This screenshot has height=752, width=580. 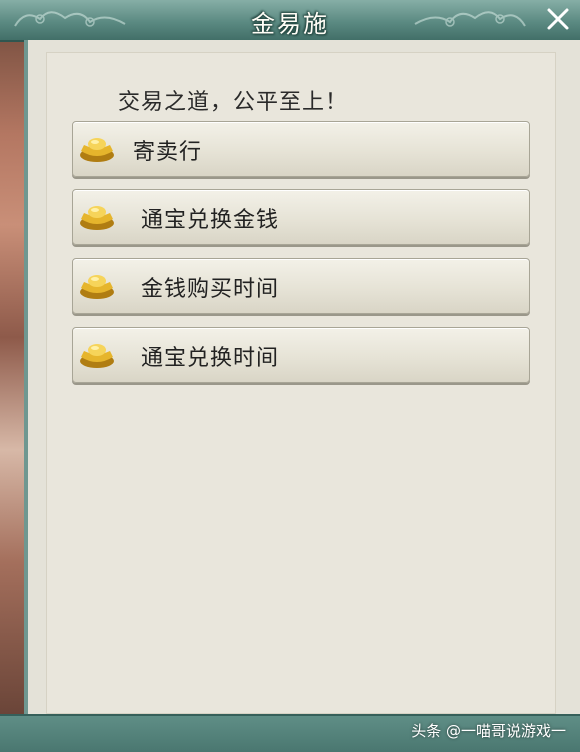 I want to click on title-bar: 金易施, so click(x=290, y=21).